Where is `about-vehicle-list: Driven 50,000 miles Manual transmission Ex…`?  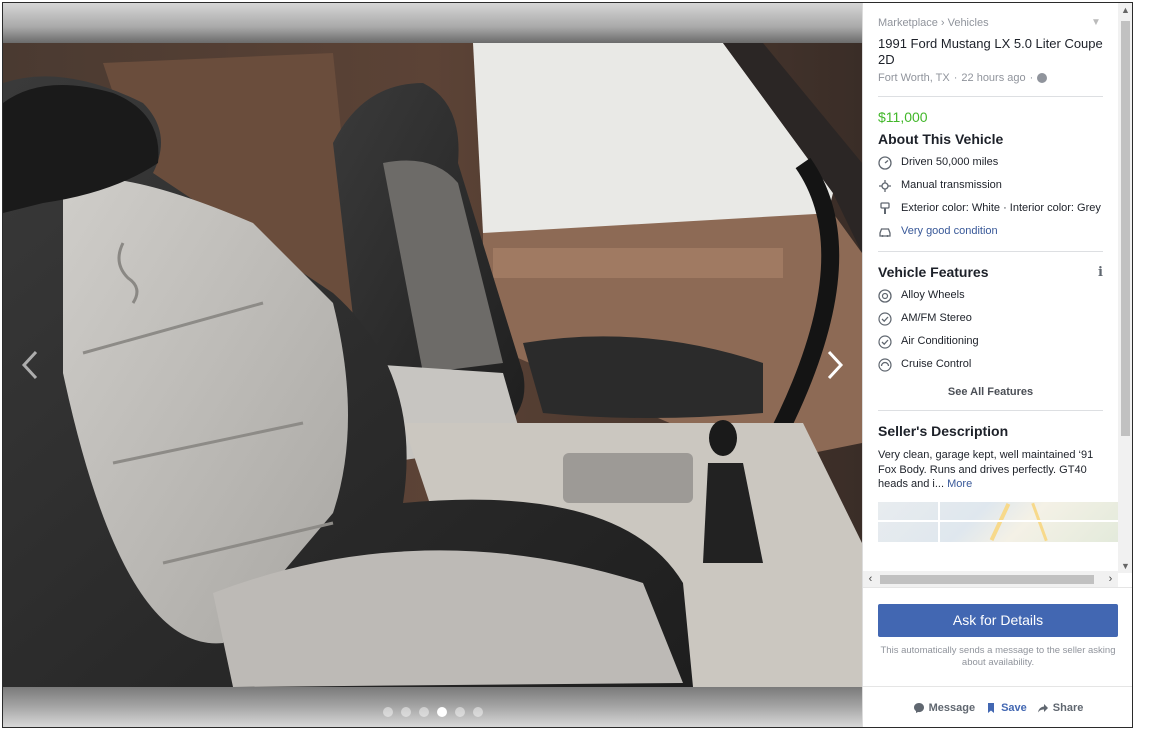 about-vehicle-list: Driven 50,000 miles Manual transmission Ex… is located at coordinates (990, 197).